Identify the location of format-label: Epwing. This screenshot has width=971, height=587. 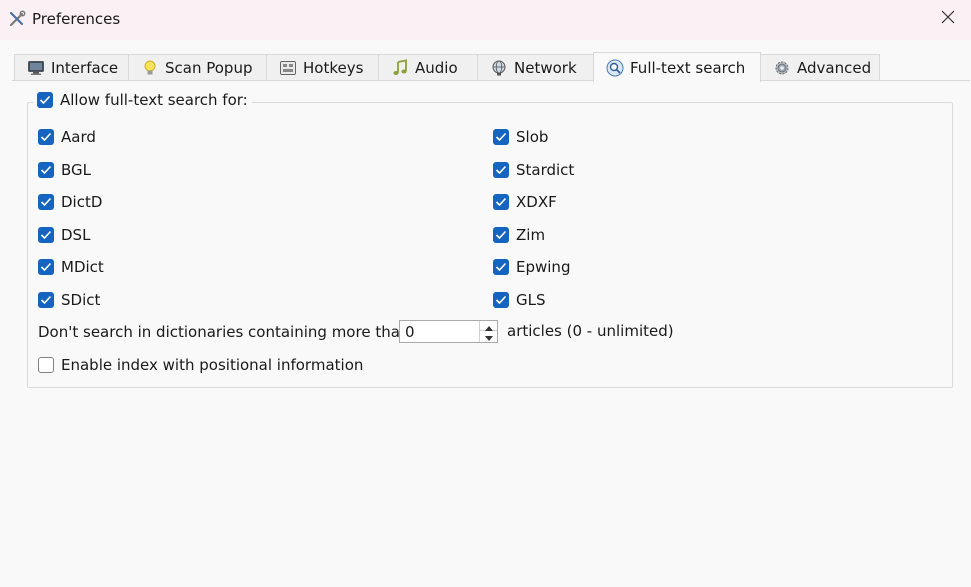
(543, 267).